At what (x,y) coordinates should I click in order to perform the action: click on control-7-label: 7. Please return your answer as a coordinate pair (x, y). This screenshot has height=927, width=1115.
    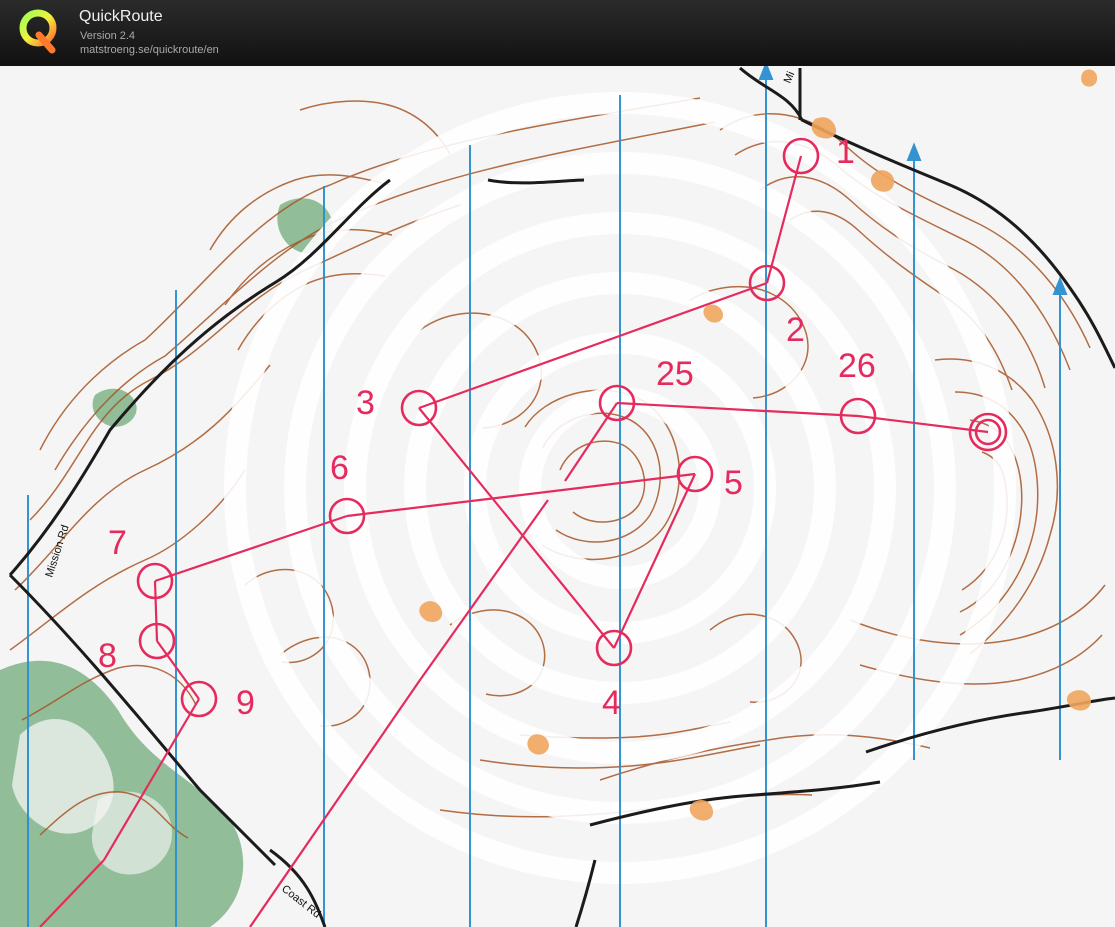
    Looking at the image, I should click on (117, 543).